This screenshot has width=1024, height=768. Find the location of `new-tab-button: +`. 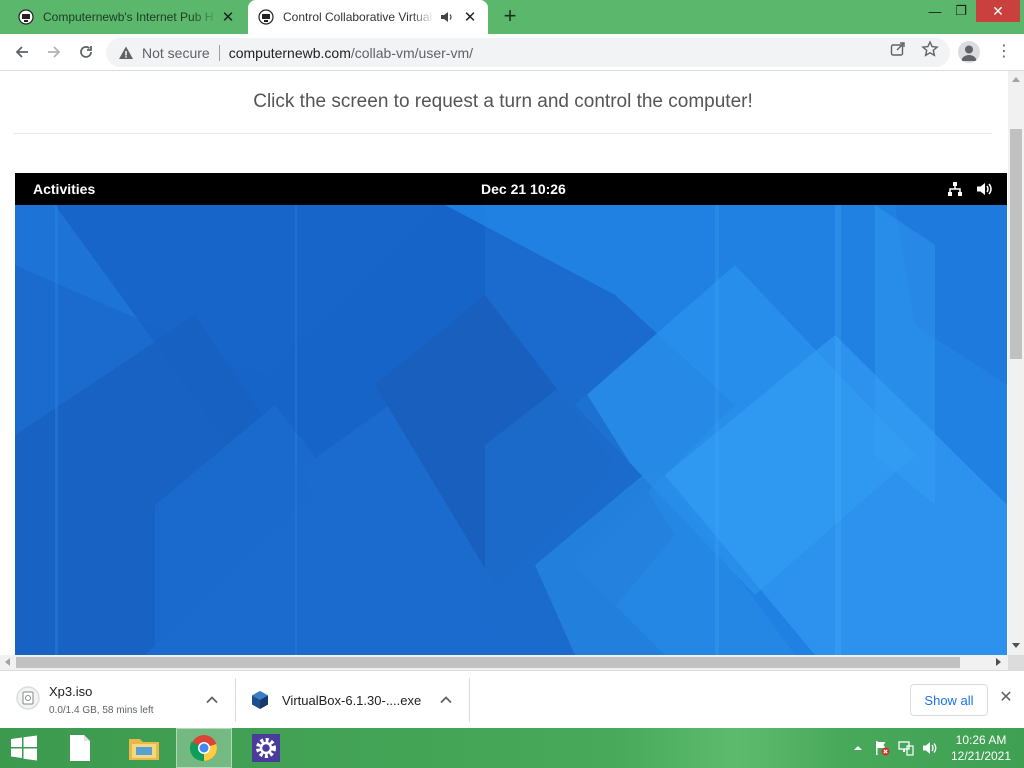

new-tab-button: + is located at coordinates (510, 17).